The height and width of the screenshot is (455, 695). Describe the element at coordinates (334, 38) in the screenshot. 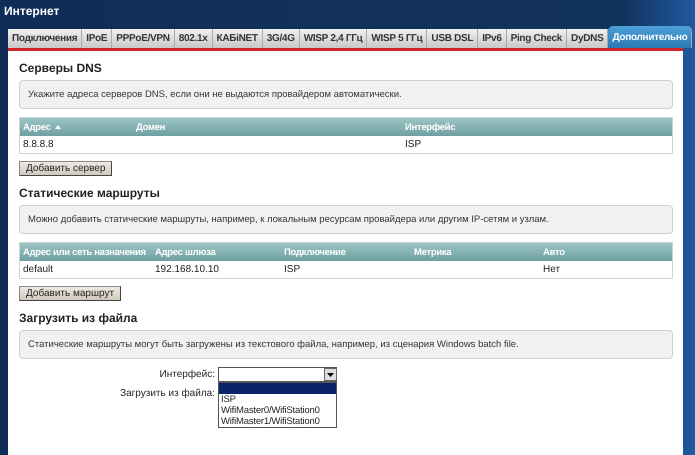

I see `tab: WISP 2,4 ГГц` at that location.